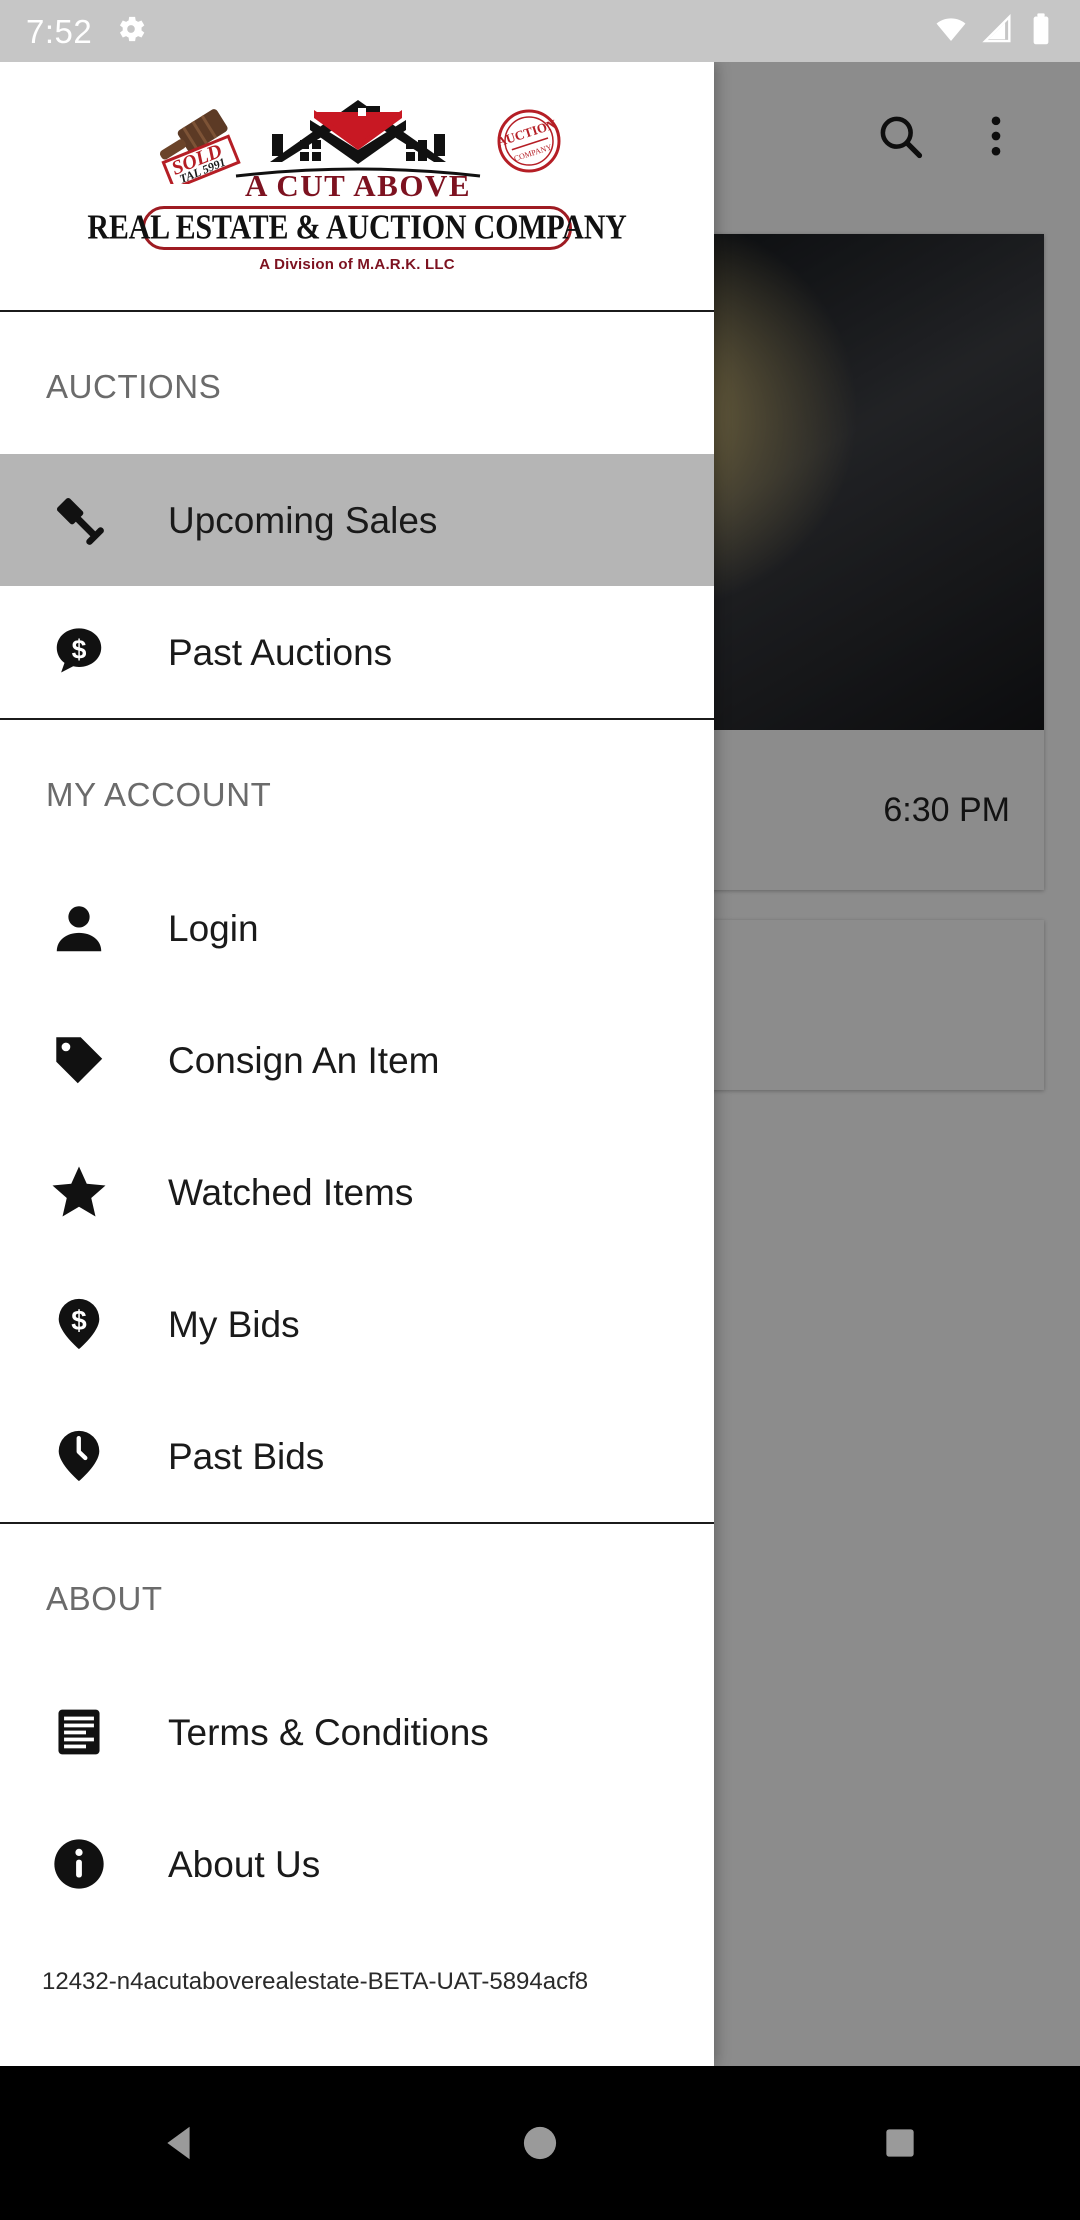 This screenshot has height=2220, width=1080. I want to click on logo-division-text: A Division of M.A.R.K. LLC, so click(357, 264).